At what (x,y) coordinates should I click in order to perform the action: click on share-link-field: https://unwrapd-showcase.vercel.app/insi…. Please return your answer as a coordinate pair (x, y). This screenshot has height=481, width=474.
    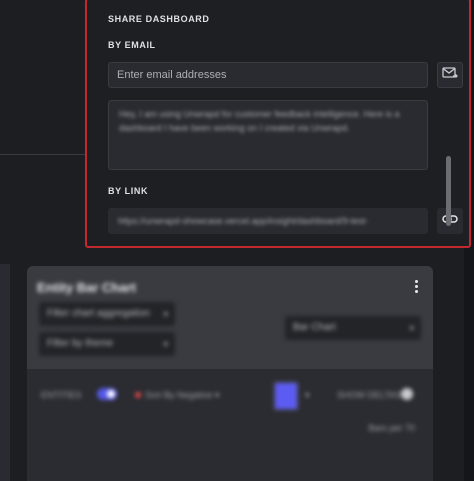
    Looking at the image, I should click on (268, 221).